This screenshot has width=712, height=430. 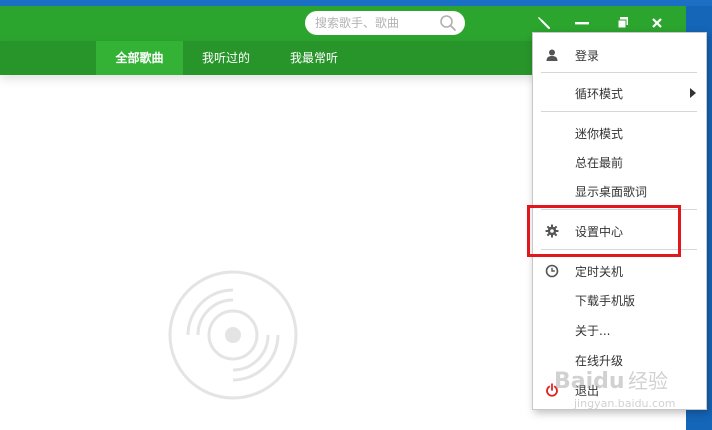 What do you see at coordinates (374, 23) in the screenshot?
I see `search-input` at bounding box center [374, 23].